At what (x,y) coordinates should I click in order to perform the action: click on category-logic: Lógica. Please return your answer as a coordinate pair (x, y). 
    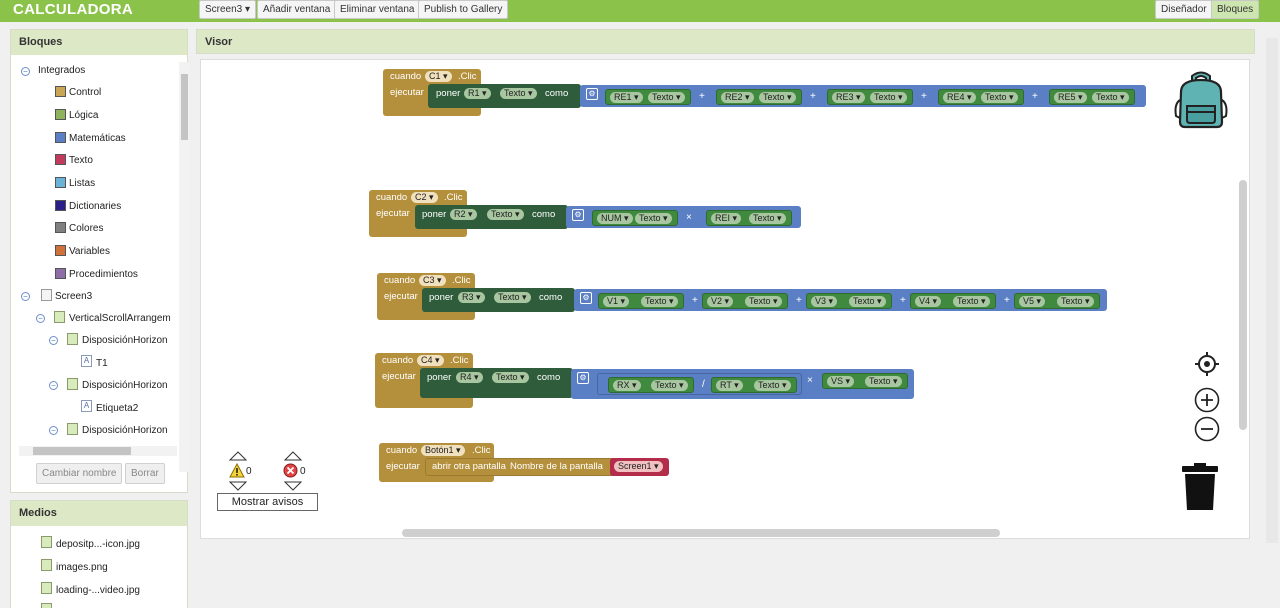
    Looking at the image, I should click on (83, 116).